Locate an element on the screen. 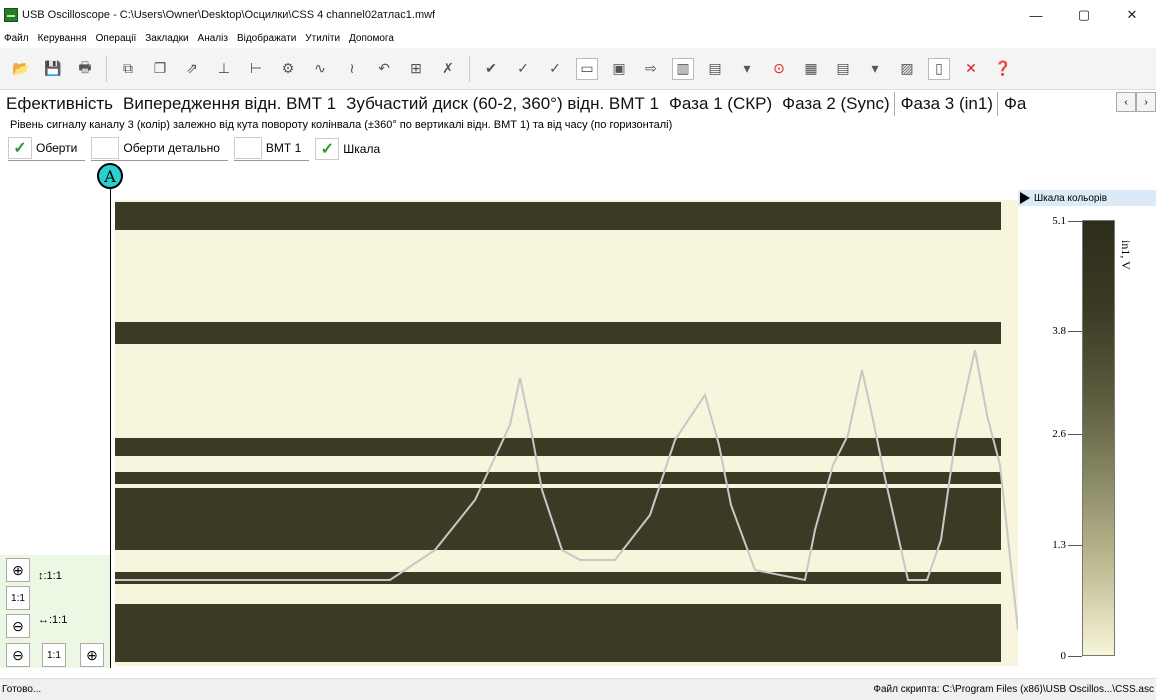  help-icon: ❓ is located at coordinates (1003, 69).